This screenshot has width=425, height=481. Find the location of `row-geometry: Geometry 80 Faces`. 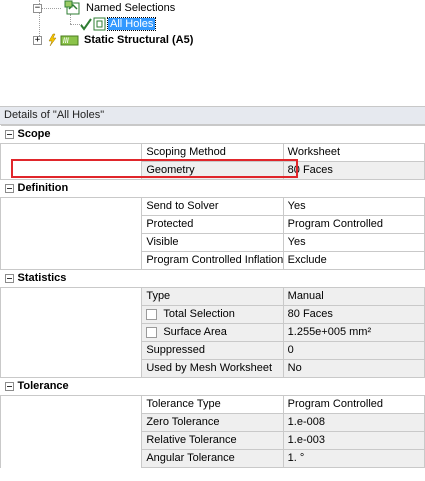

row-geometry: Geometry 80 Faces is located at coordinates (212, 170).